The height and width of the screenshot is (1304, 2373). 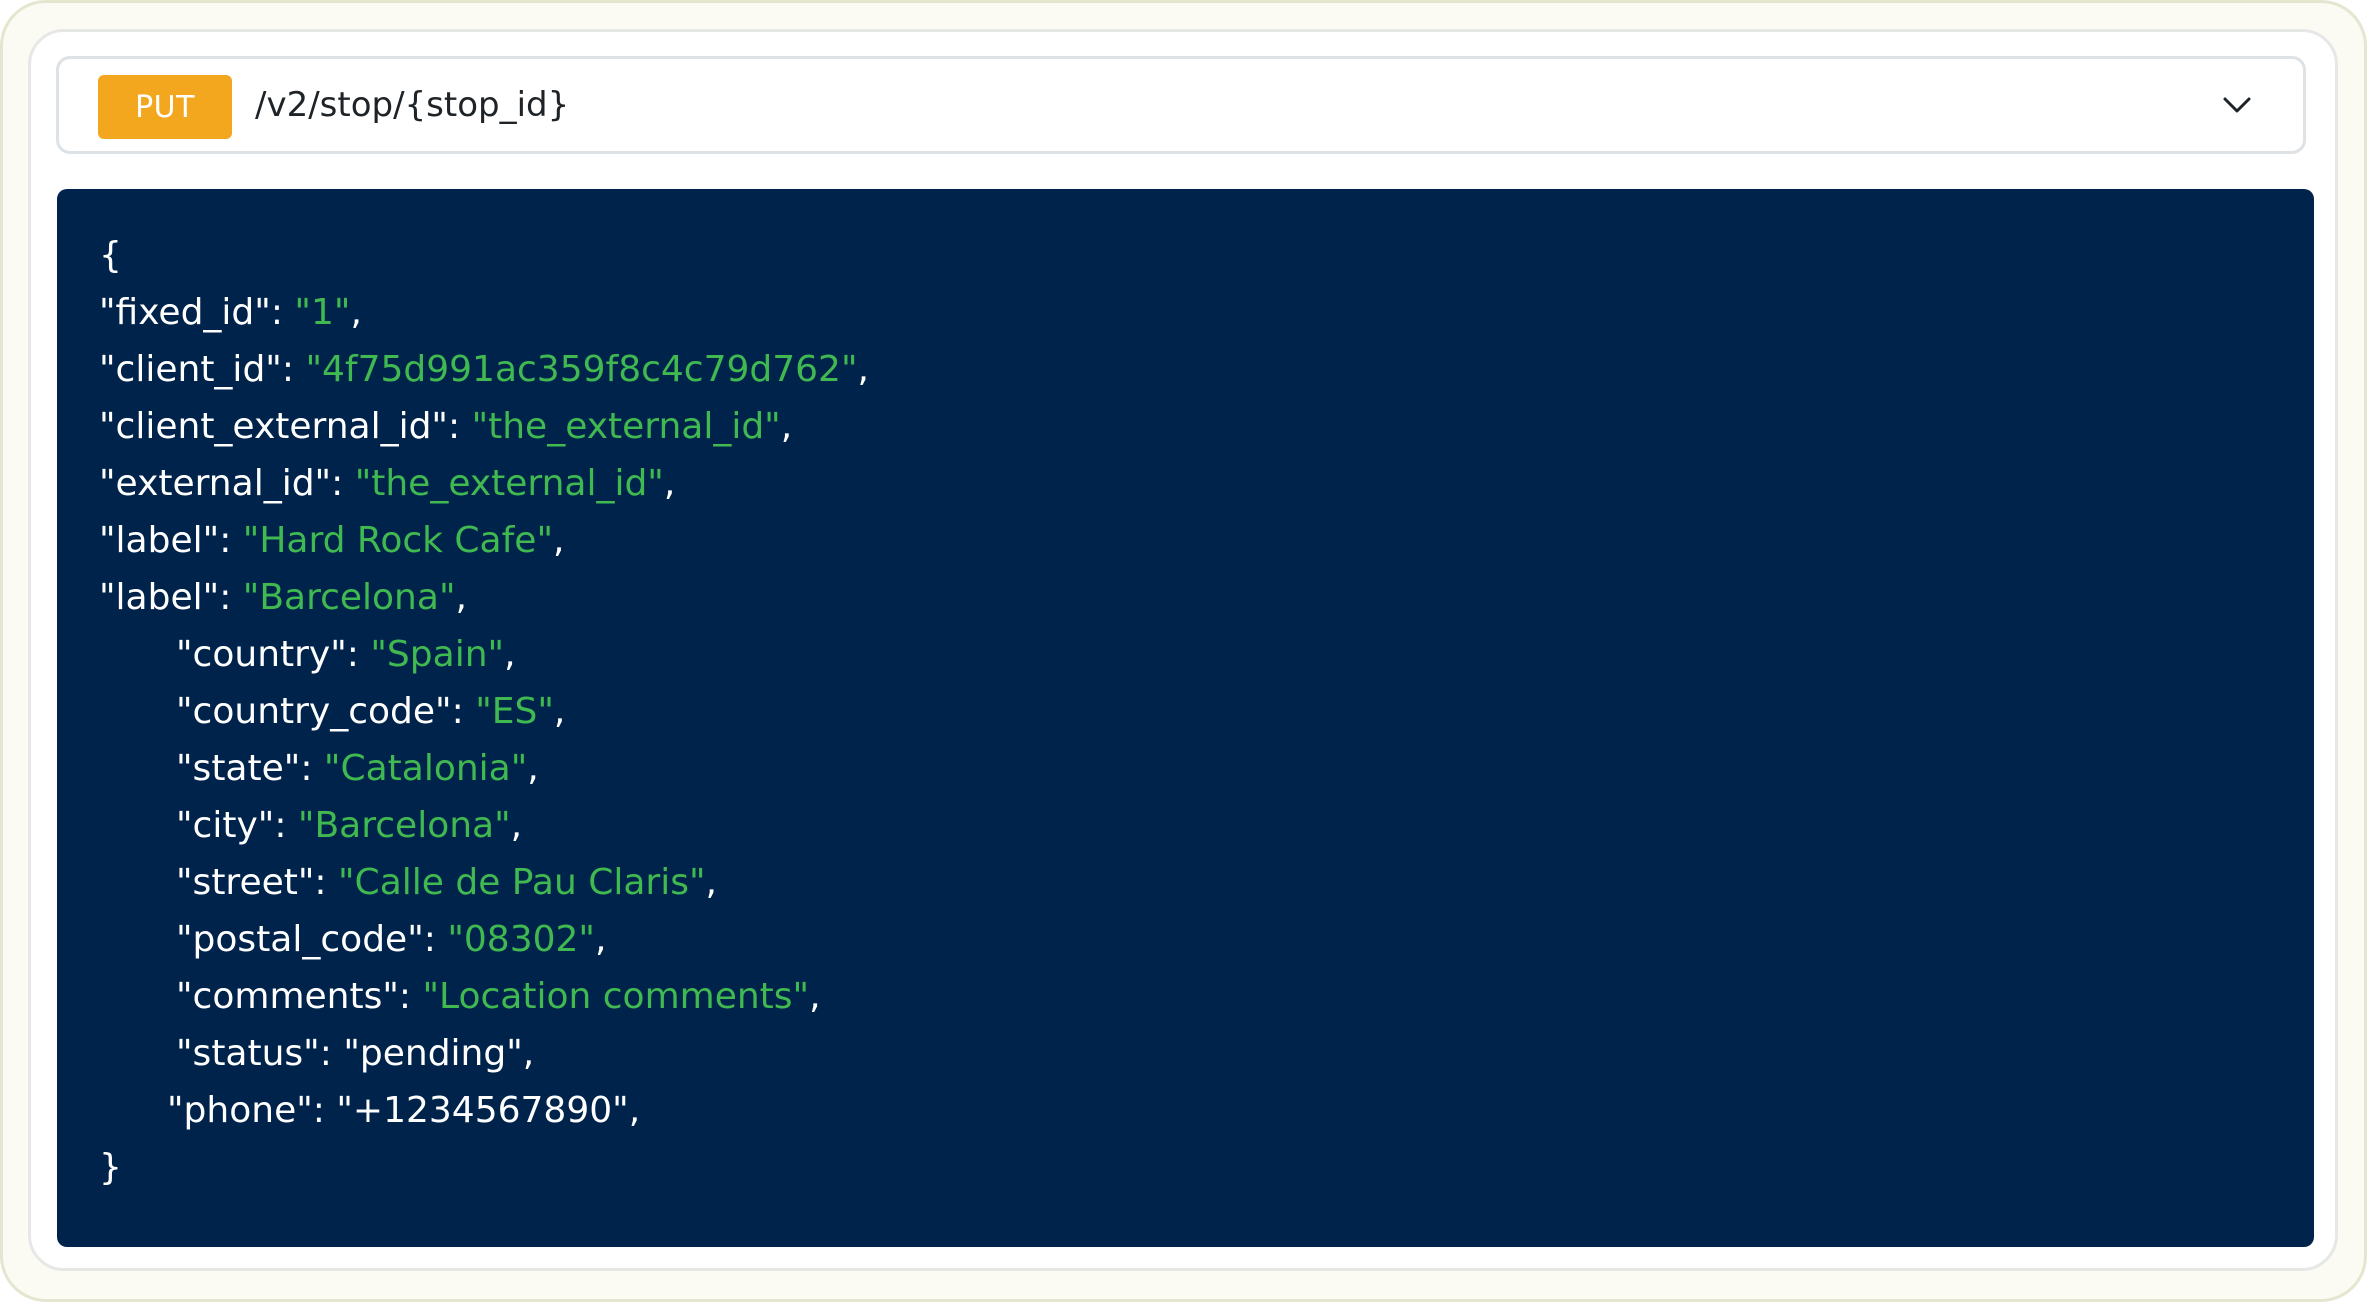 What do you see at coordinates (185, 312) in the screenshot?
I see `json-key: "fixed_id"` at bounding box center [185, 312].